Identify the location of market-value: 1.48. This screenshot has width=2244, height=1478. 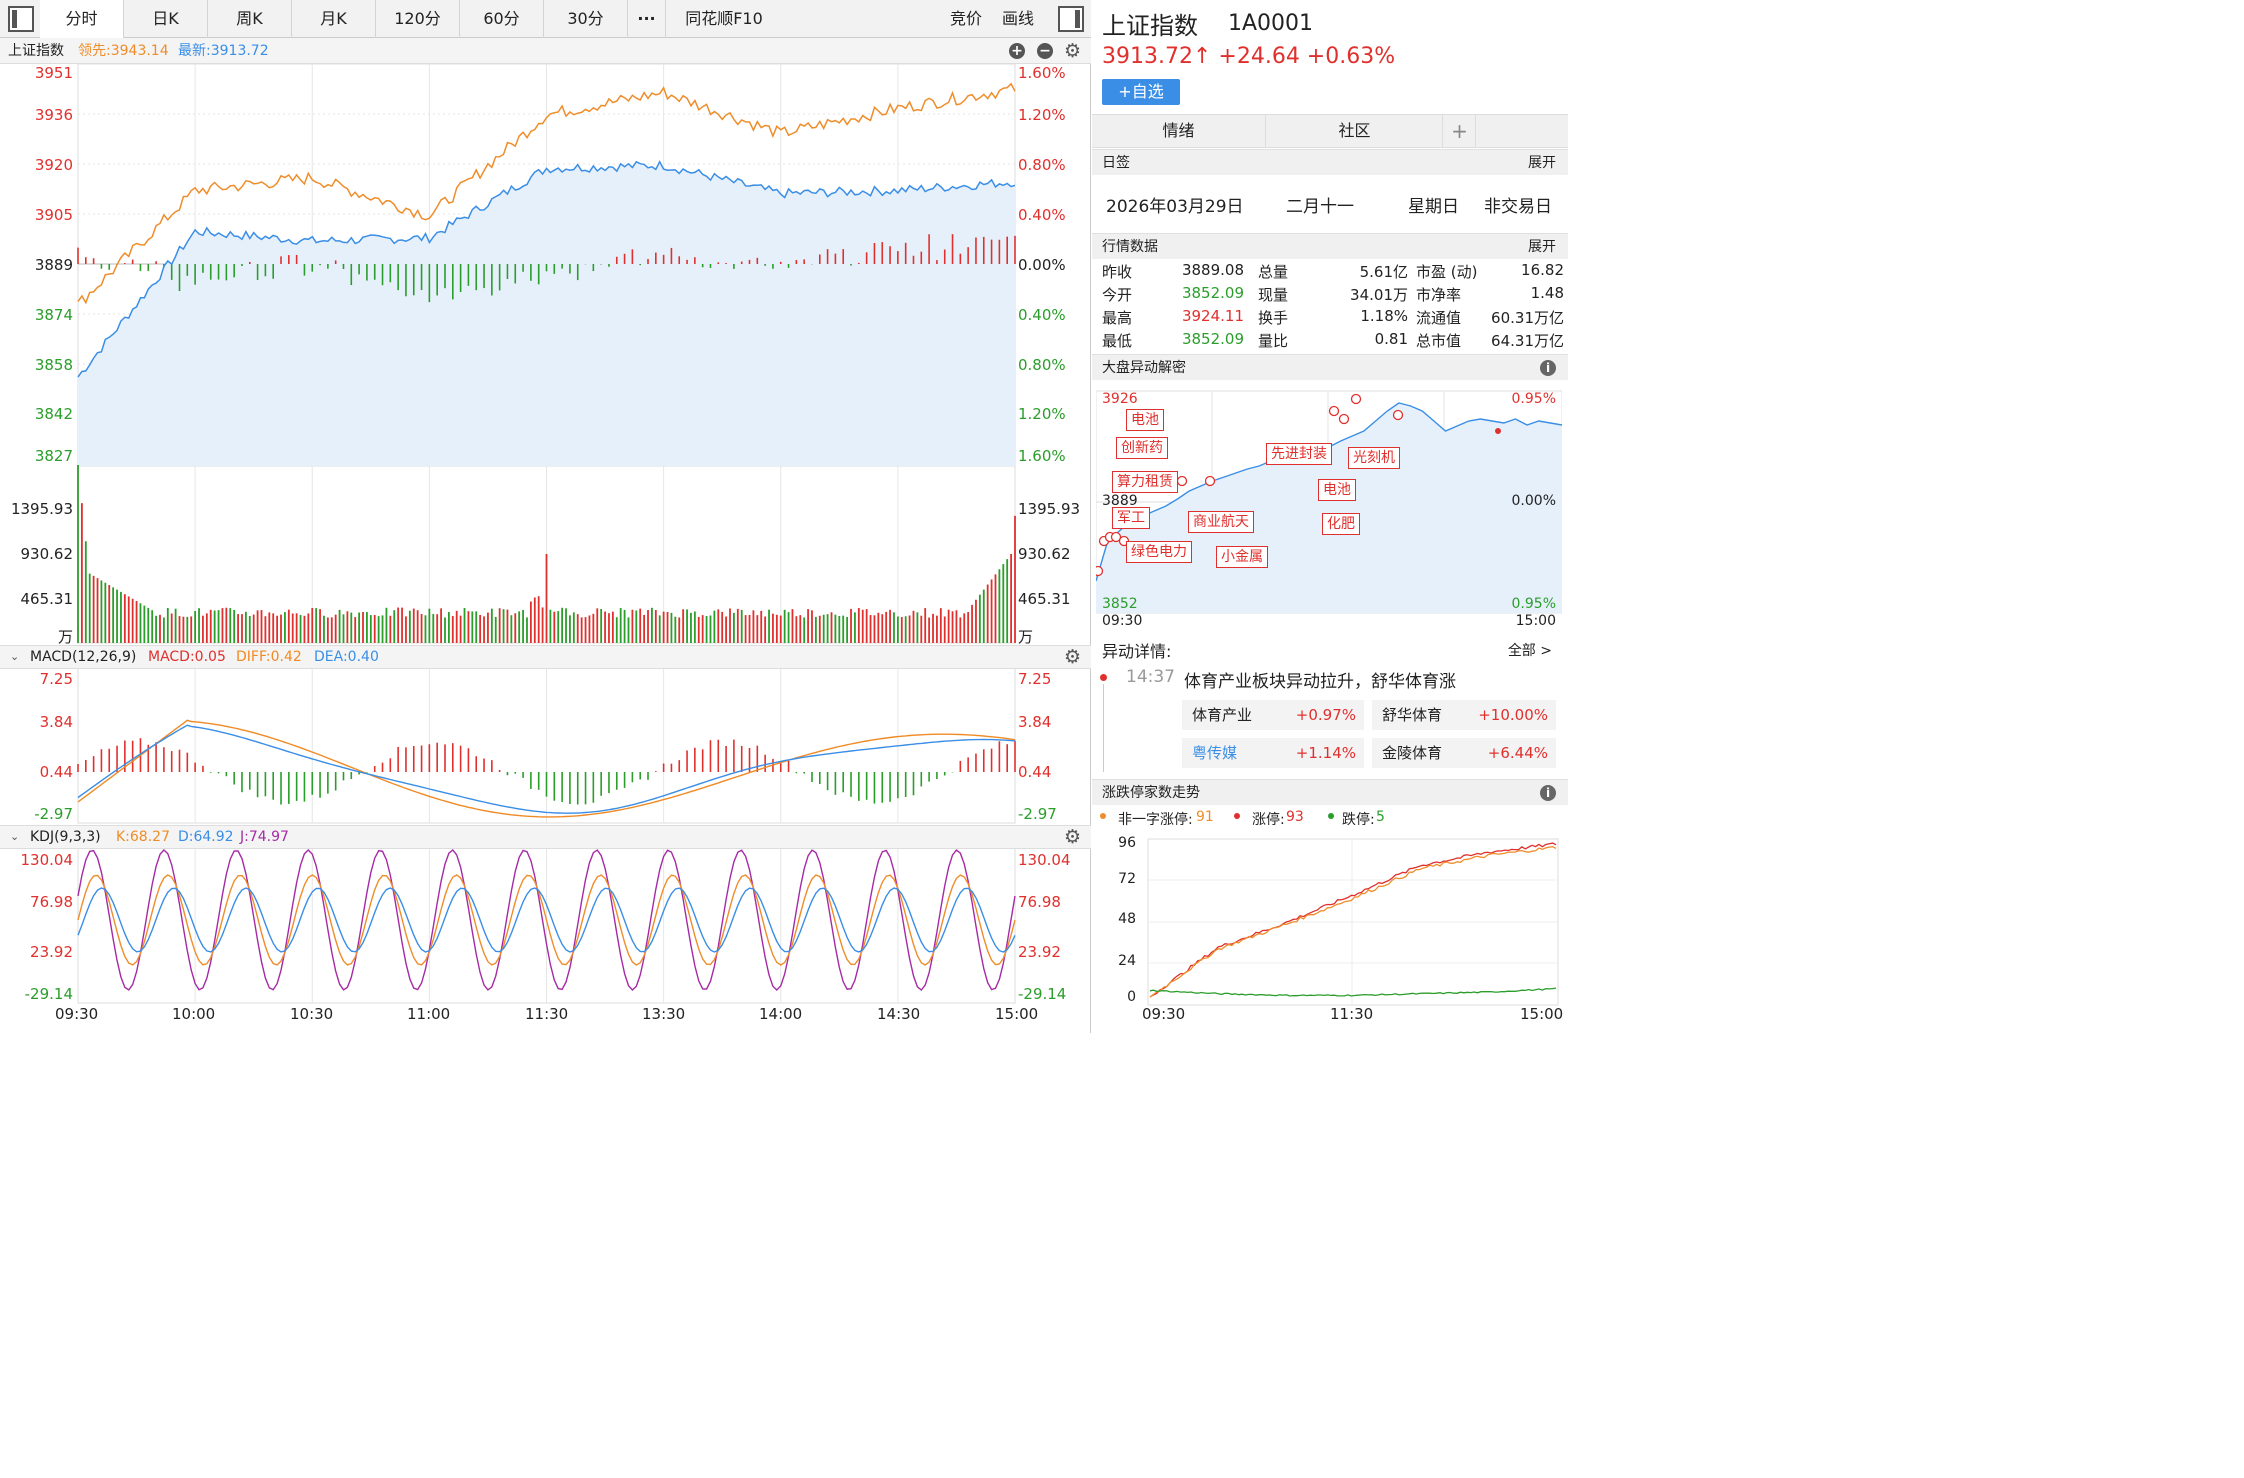
(1547, 293).